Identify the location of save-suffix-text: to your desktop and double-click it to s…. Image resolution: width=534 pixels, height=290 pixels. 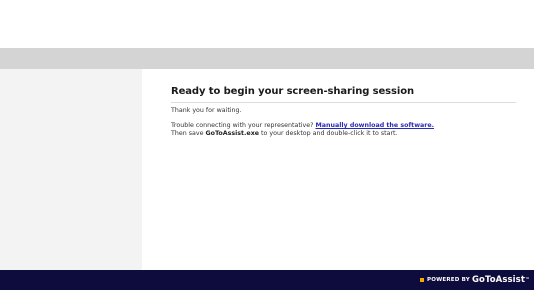
(329, 133).